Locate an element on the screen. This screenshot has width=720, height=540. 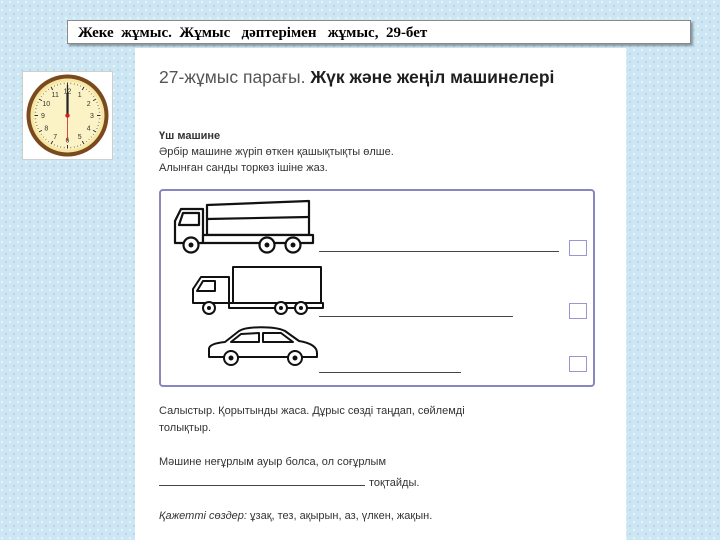
fill-in-line is located at coordinates (262, 485).